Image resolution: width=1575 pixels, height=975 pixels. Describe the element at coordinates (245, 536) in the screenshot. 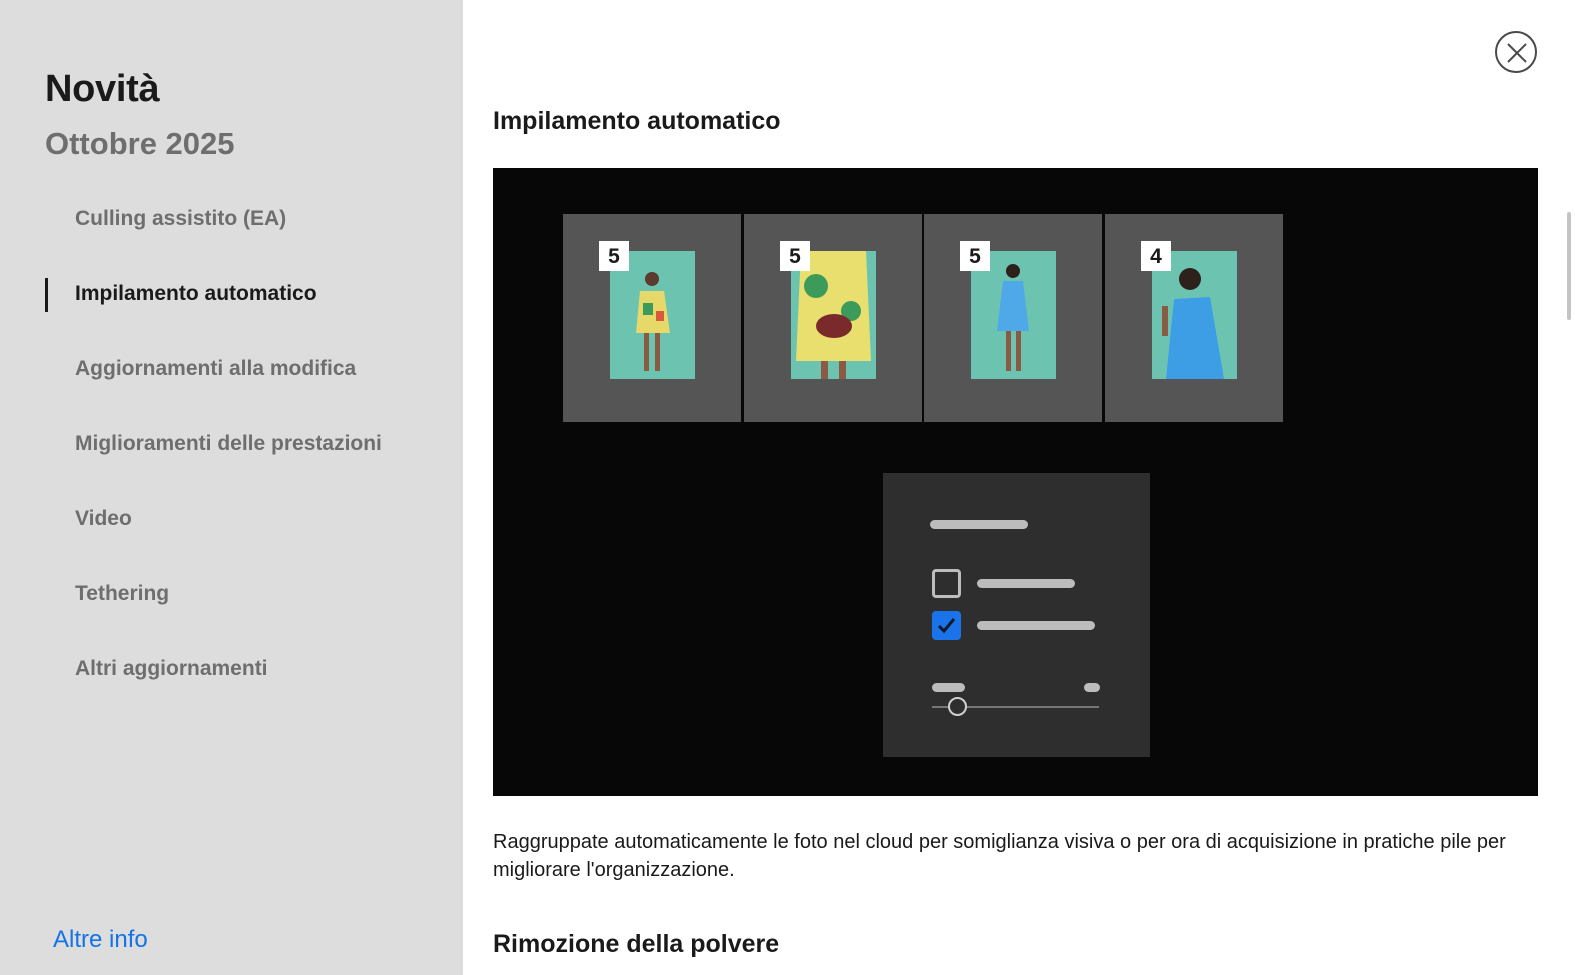

I see `sidebar-item-video: Video` at that location.